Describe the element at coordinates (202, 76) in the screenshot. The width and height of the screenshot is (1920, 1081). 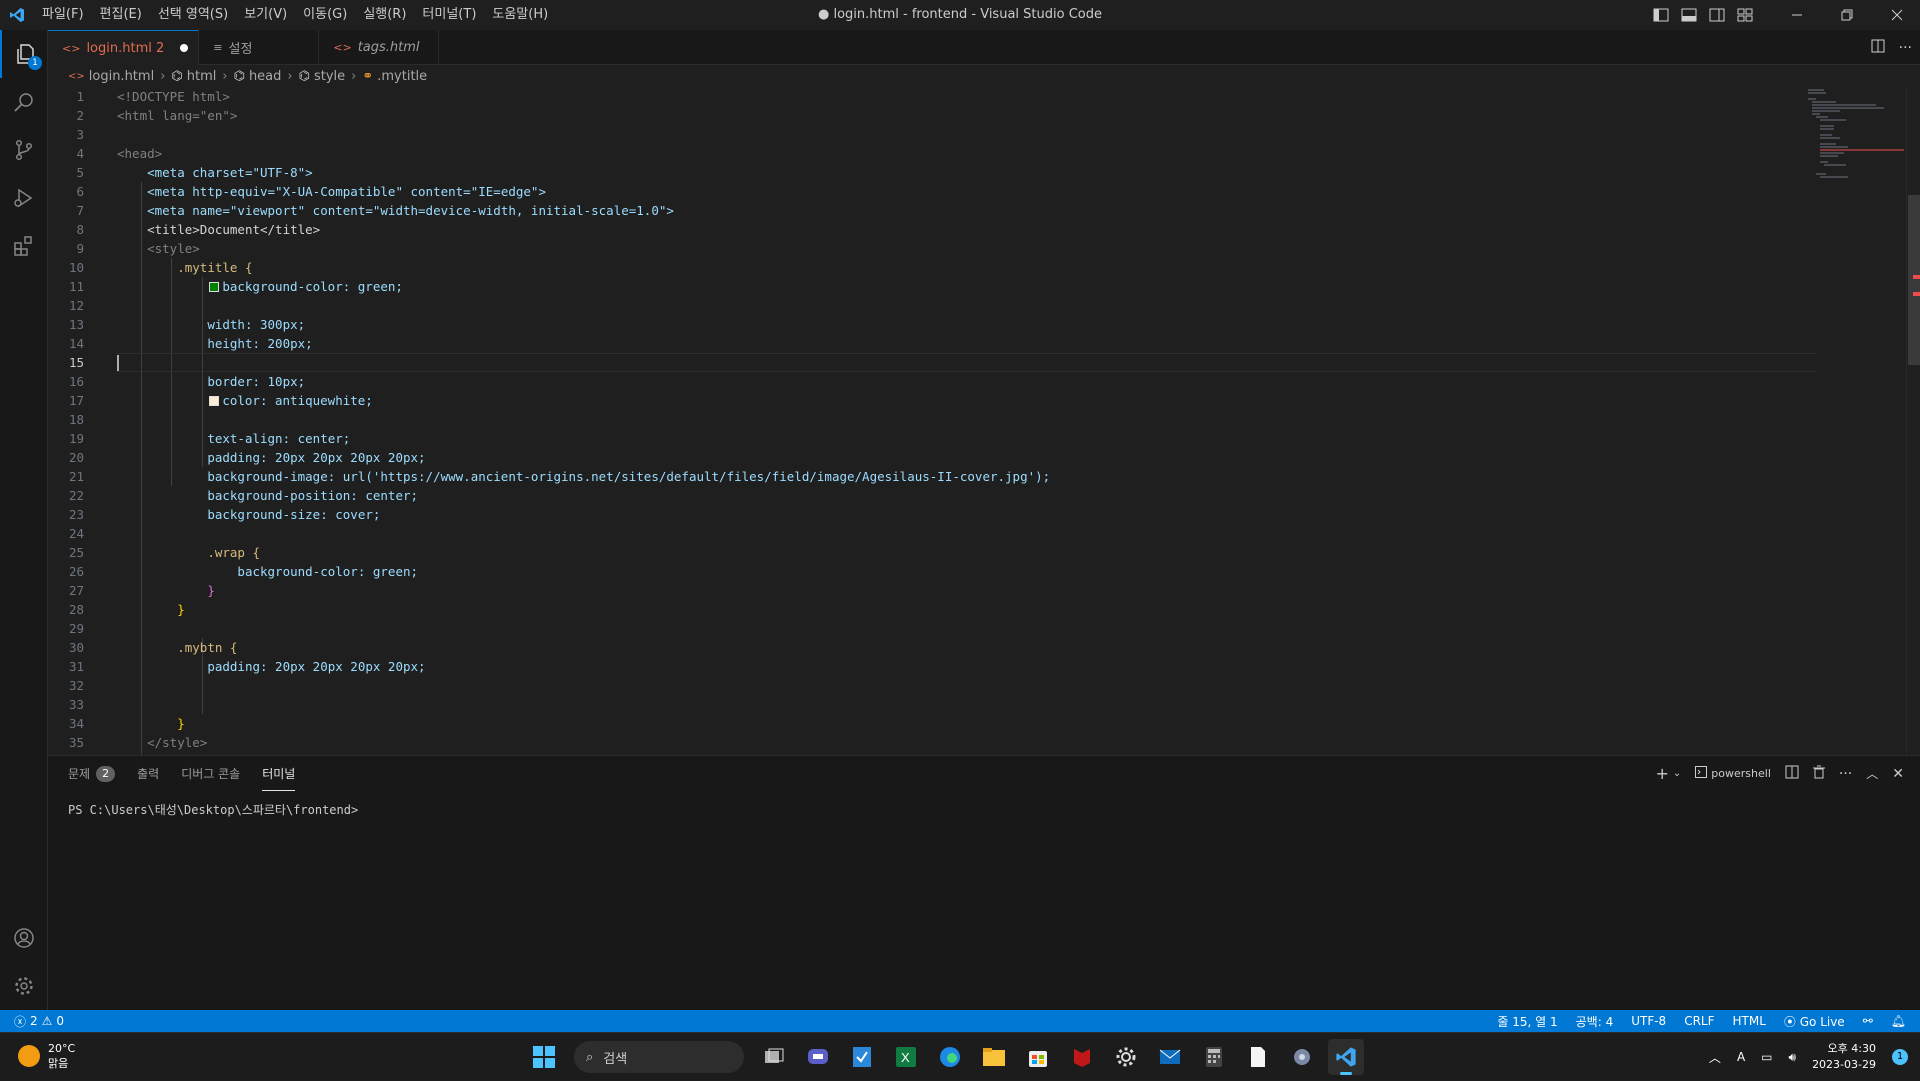
I see `breadcrumb-html: html` at that location.